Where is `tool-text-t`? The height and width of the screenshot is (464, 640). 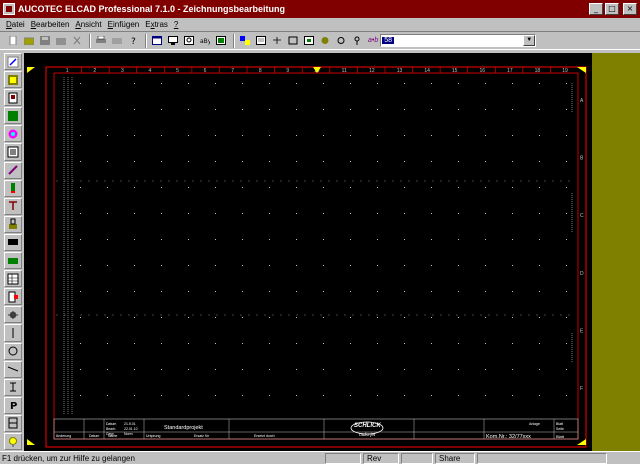 tool-text-t is located at coordinates (13, 206).